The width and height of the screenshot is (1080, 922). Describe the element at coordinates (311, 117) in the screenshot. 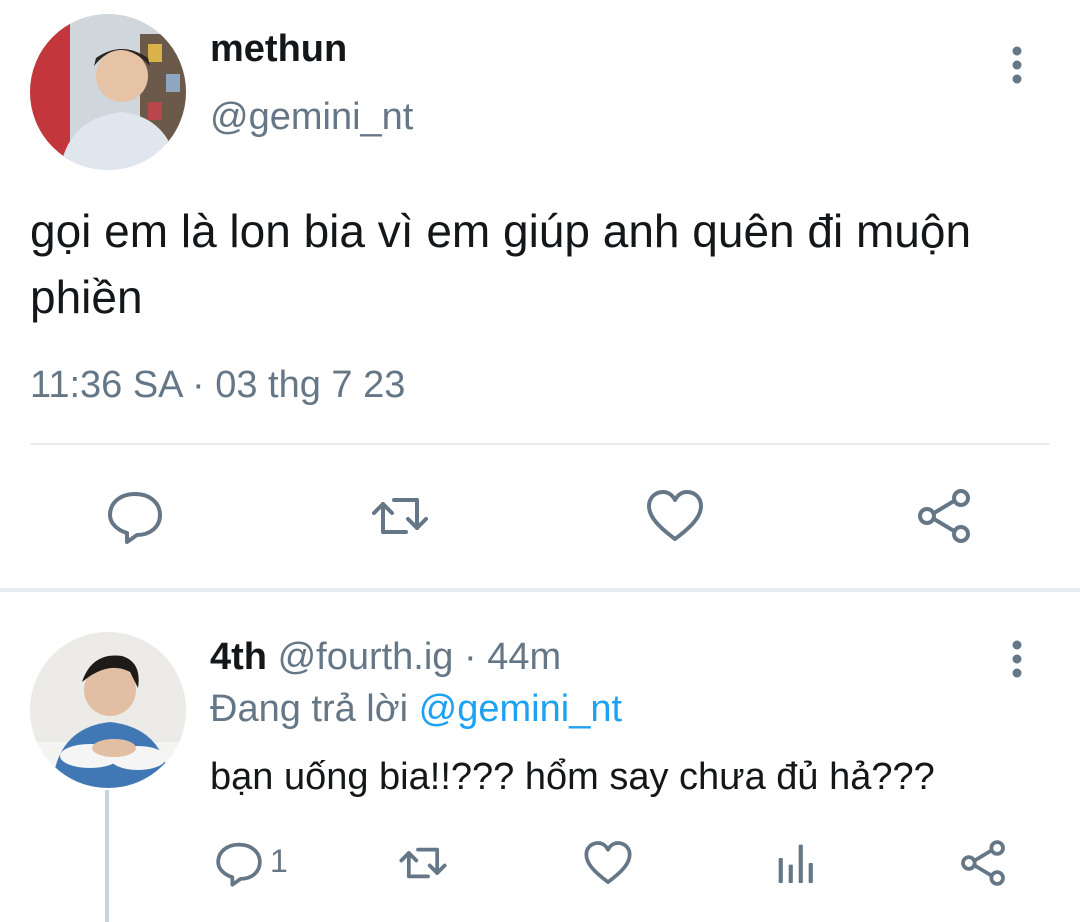

I see `author-handle: @gemini_nt` at that location.